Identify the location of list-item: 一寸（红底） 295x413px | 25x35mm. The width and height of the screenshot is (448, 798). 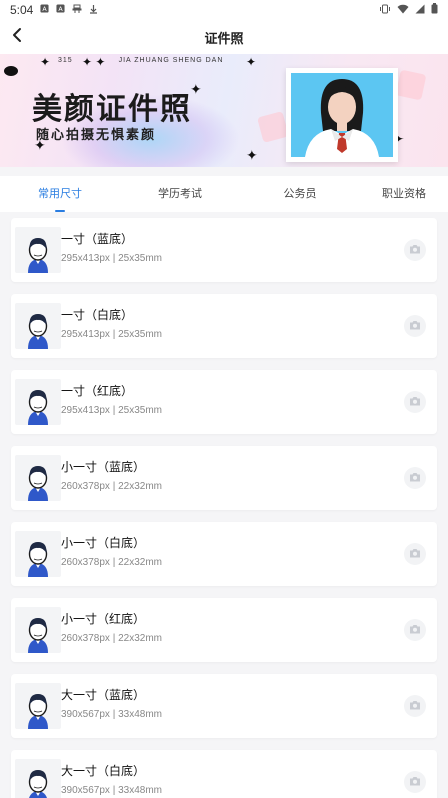
(224, 402).